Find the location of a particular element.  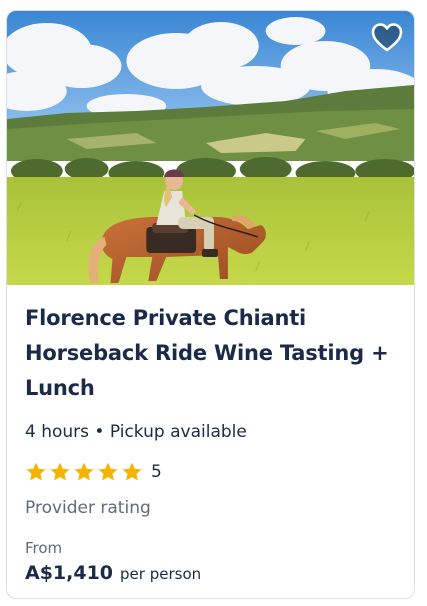

heart-icon is located at coordinates (387, 38).